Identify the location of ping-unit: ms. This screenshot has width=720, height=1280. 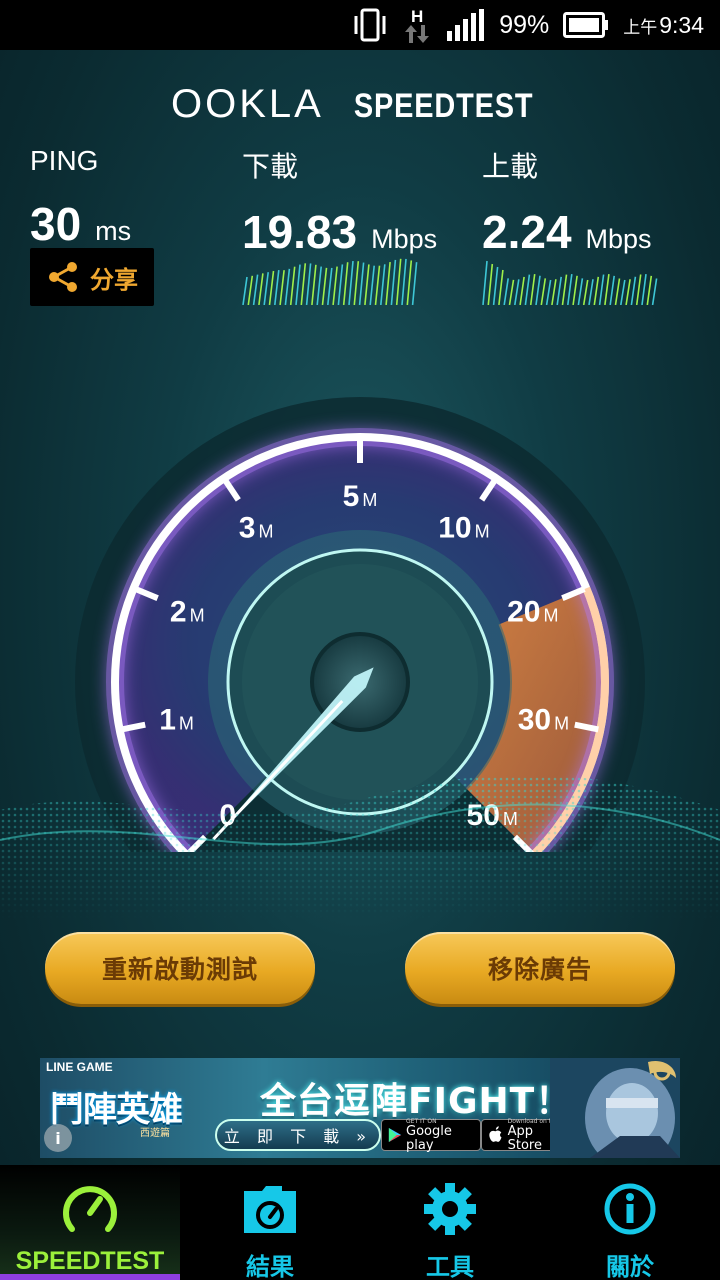
(113, 231).